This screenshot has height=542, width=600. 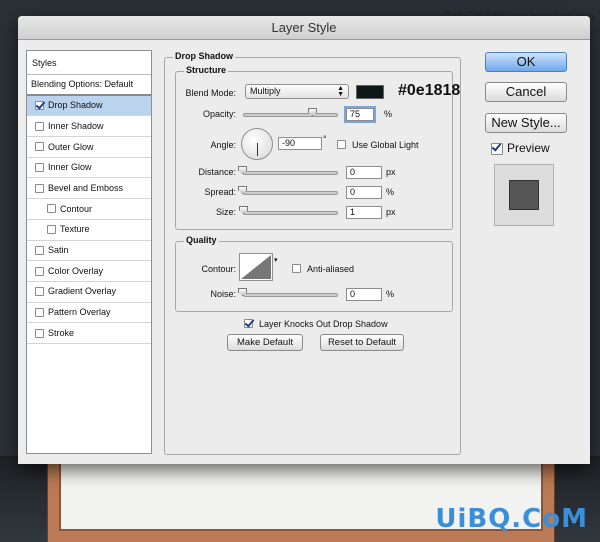 I want to click on angle-label: Angle:, so click(x=223, y=145).